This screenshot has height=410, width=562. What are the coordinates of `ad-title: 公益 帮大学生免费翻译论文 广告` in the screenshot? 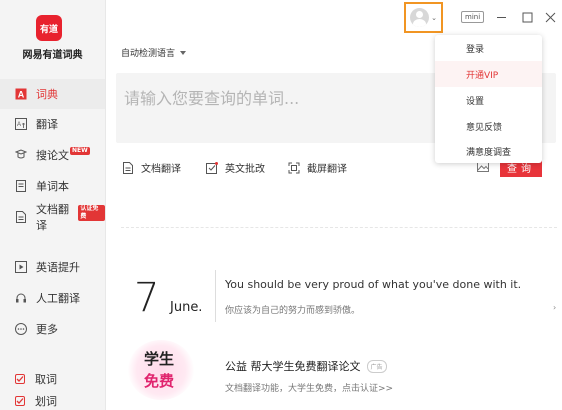 It's located at (306, 366).